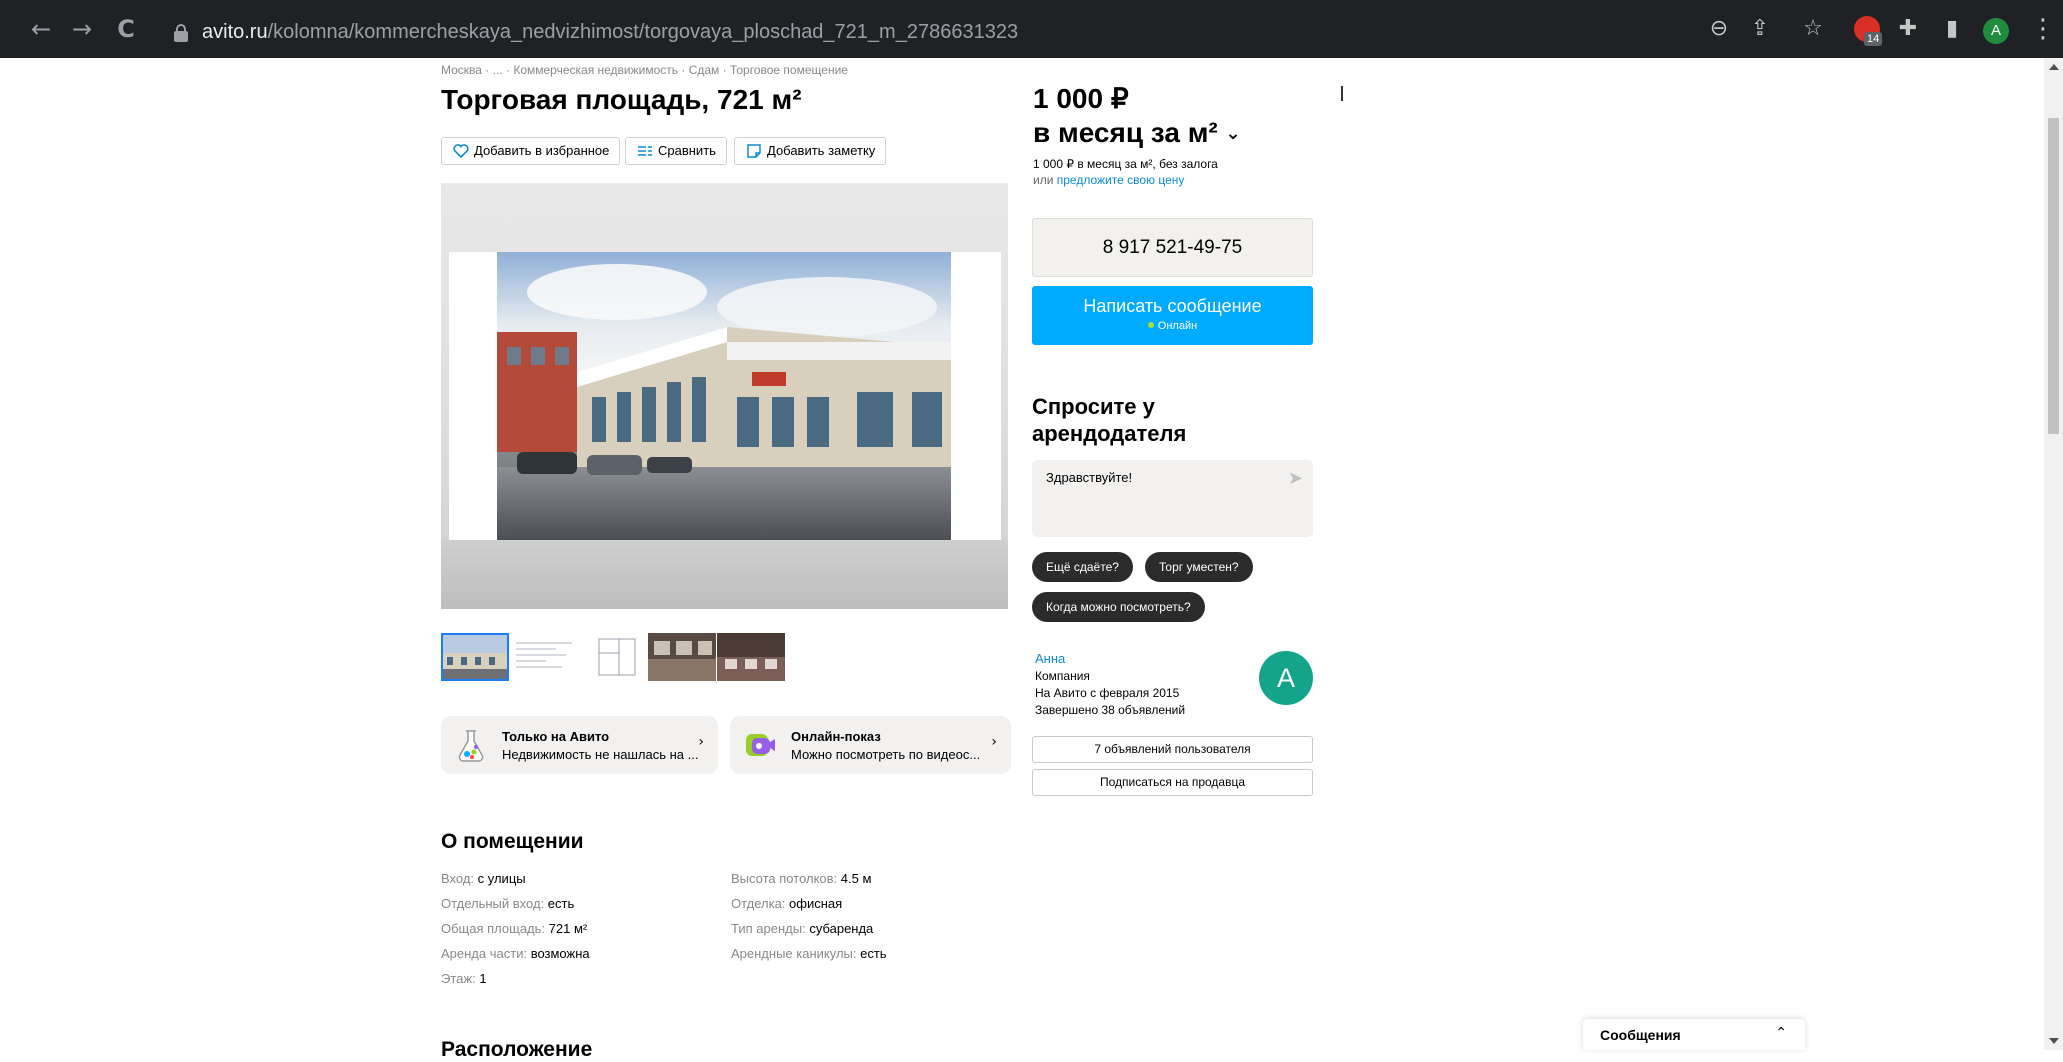  I want to click on profile-avatar: A, so click(1996, 31).